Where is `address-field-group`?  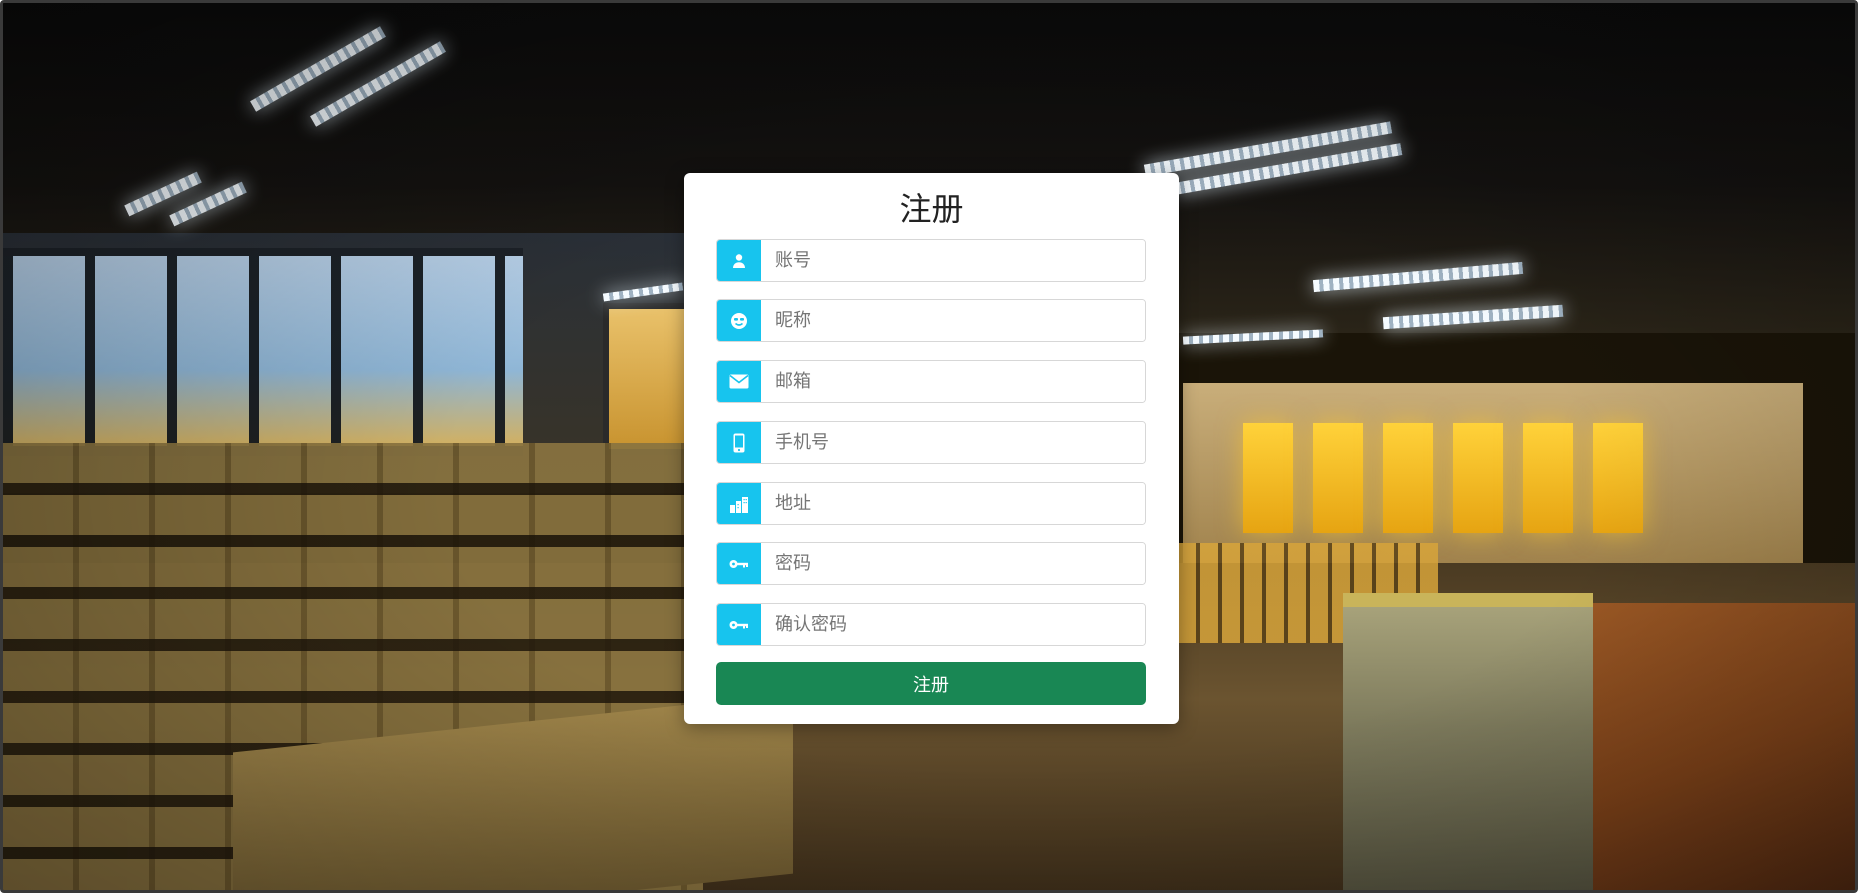 address-field-group is located at coordinates (931, 503).